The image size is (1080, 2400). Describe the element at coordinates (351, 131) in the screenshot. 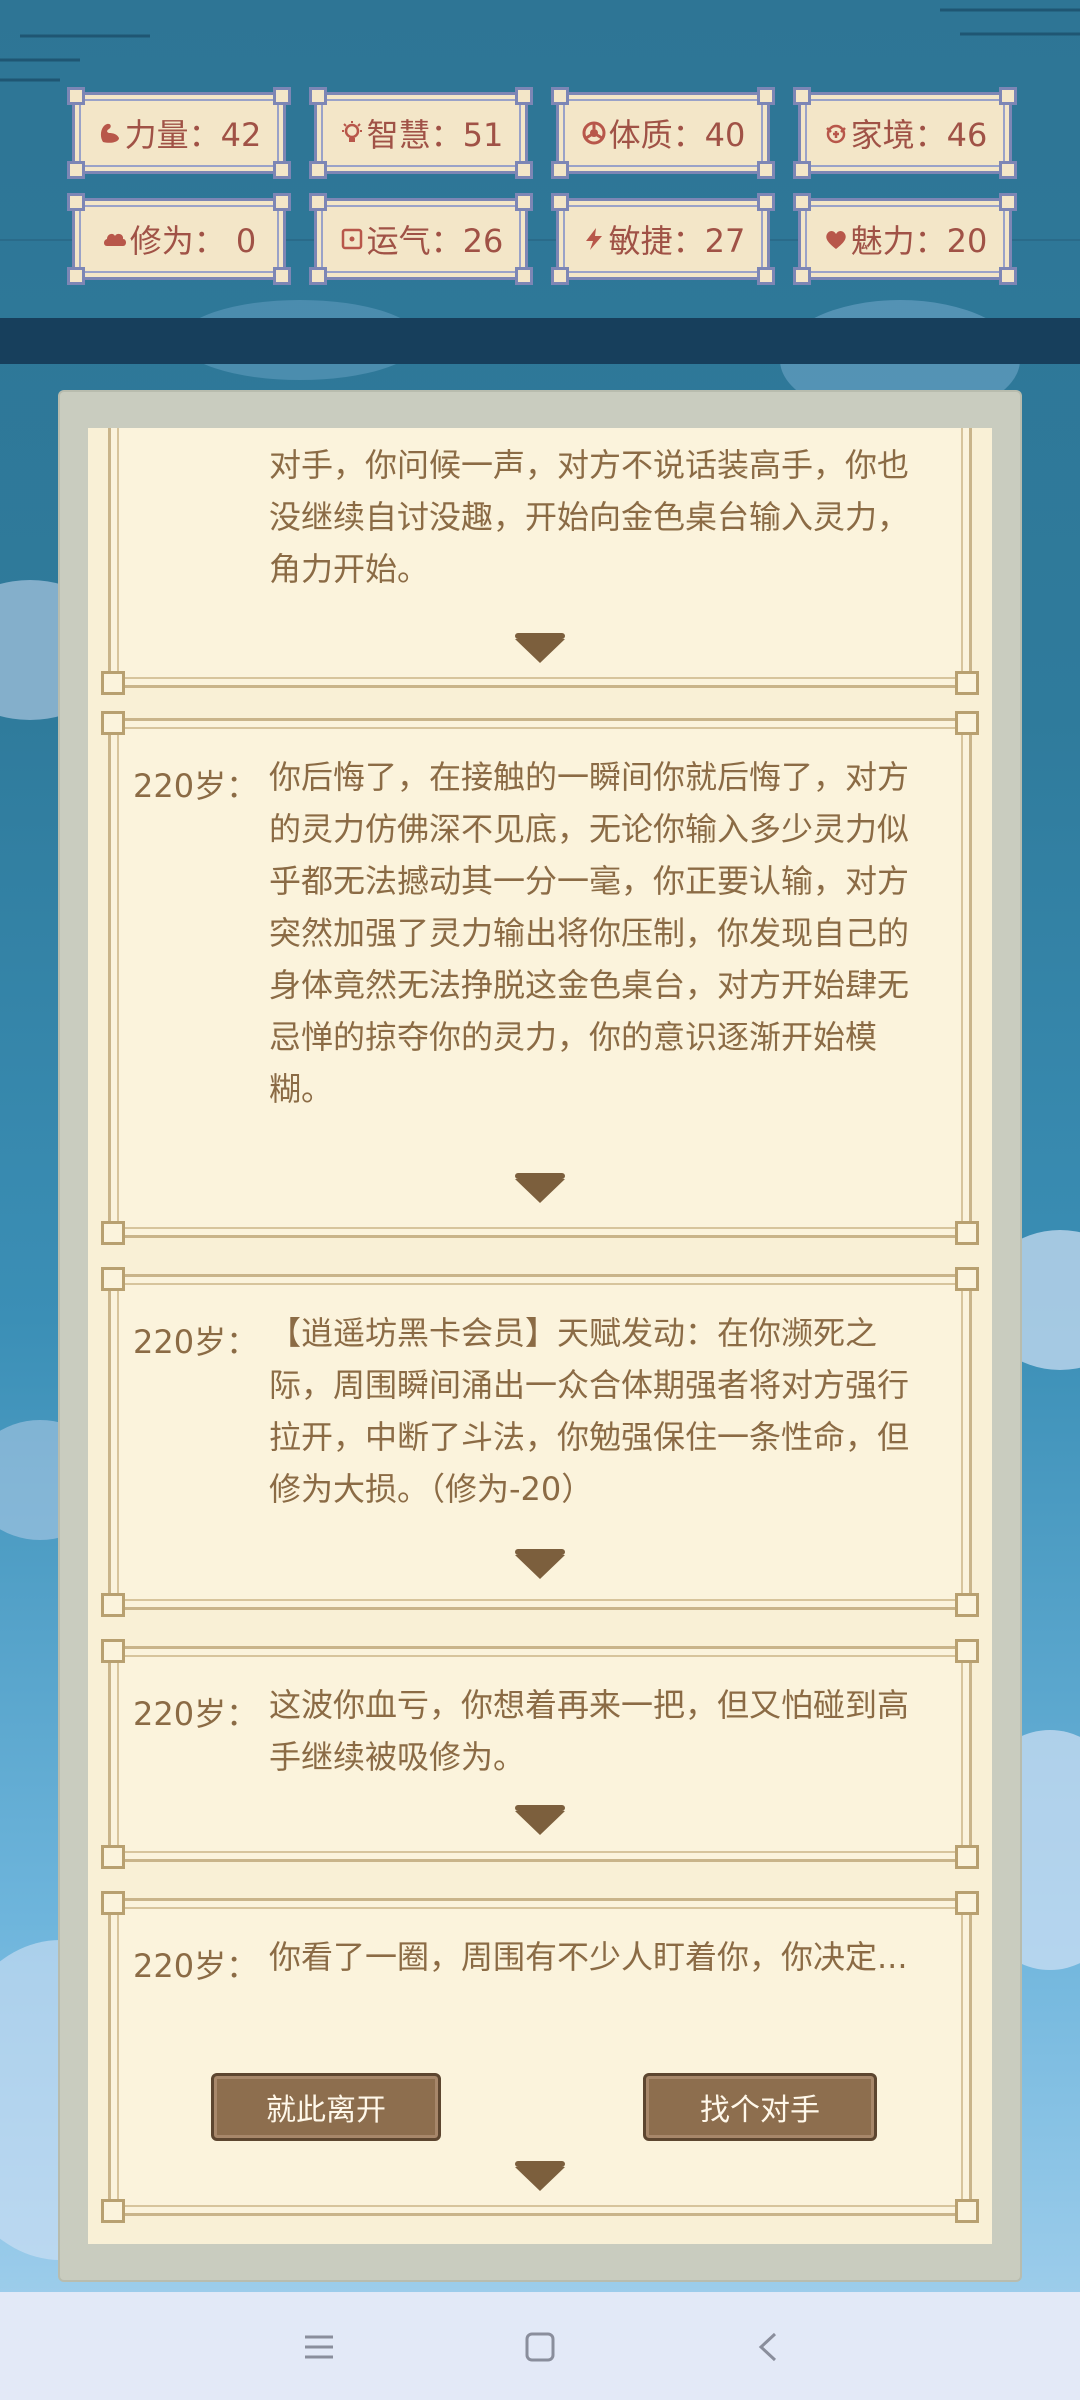

I see `bulb-icon` at that location.